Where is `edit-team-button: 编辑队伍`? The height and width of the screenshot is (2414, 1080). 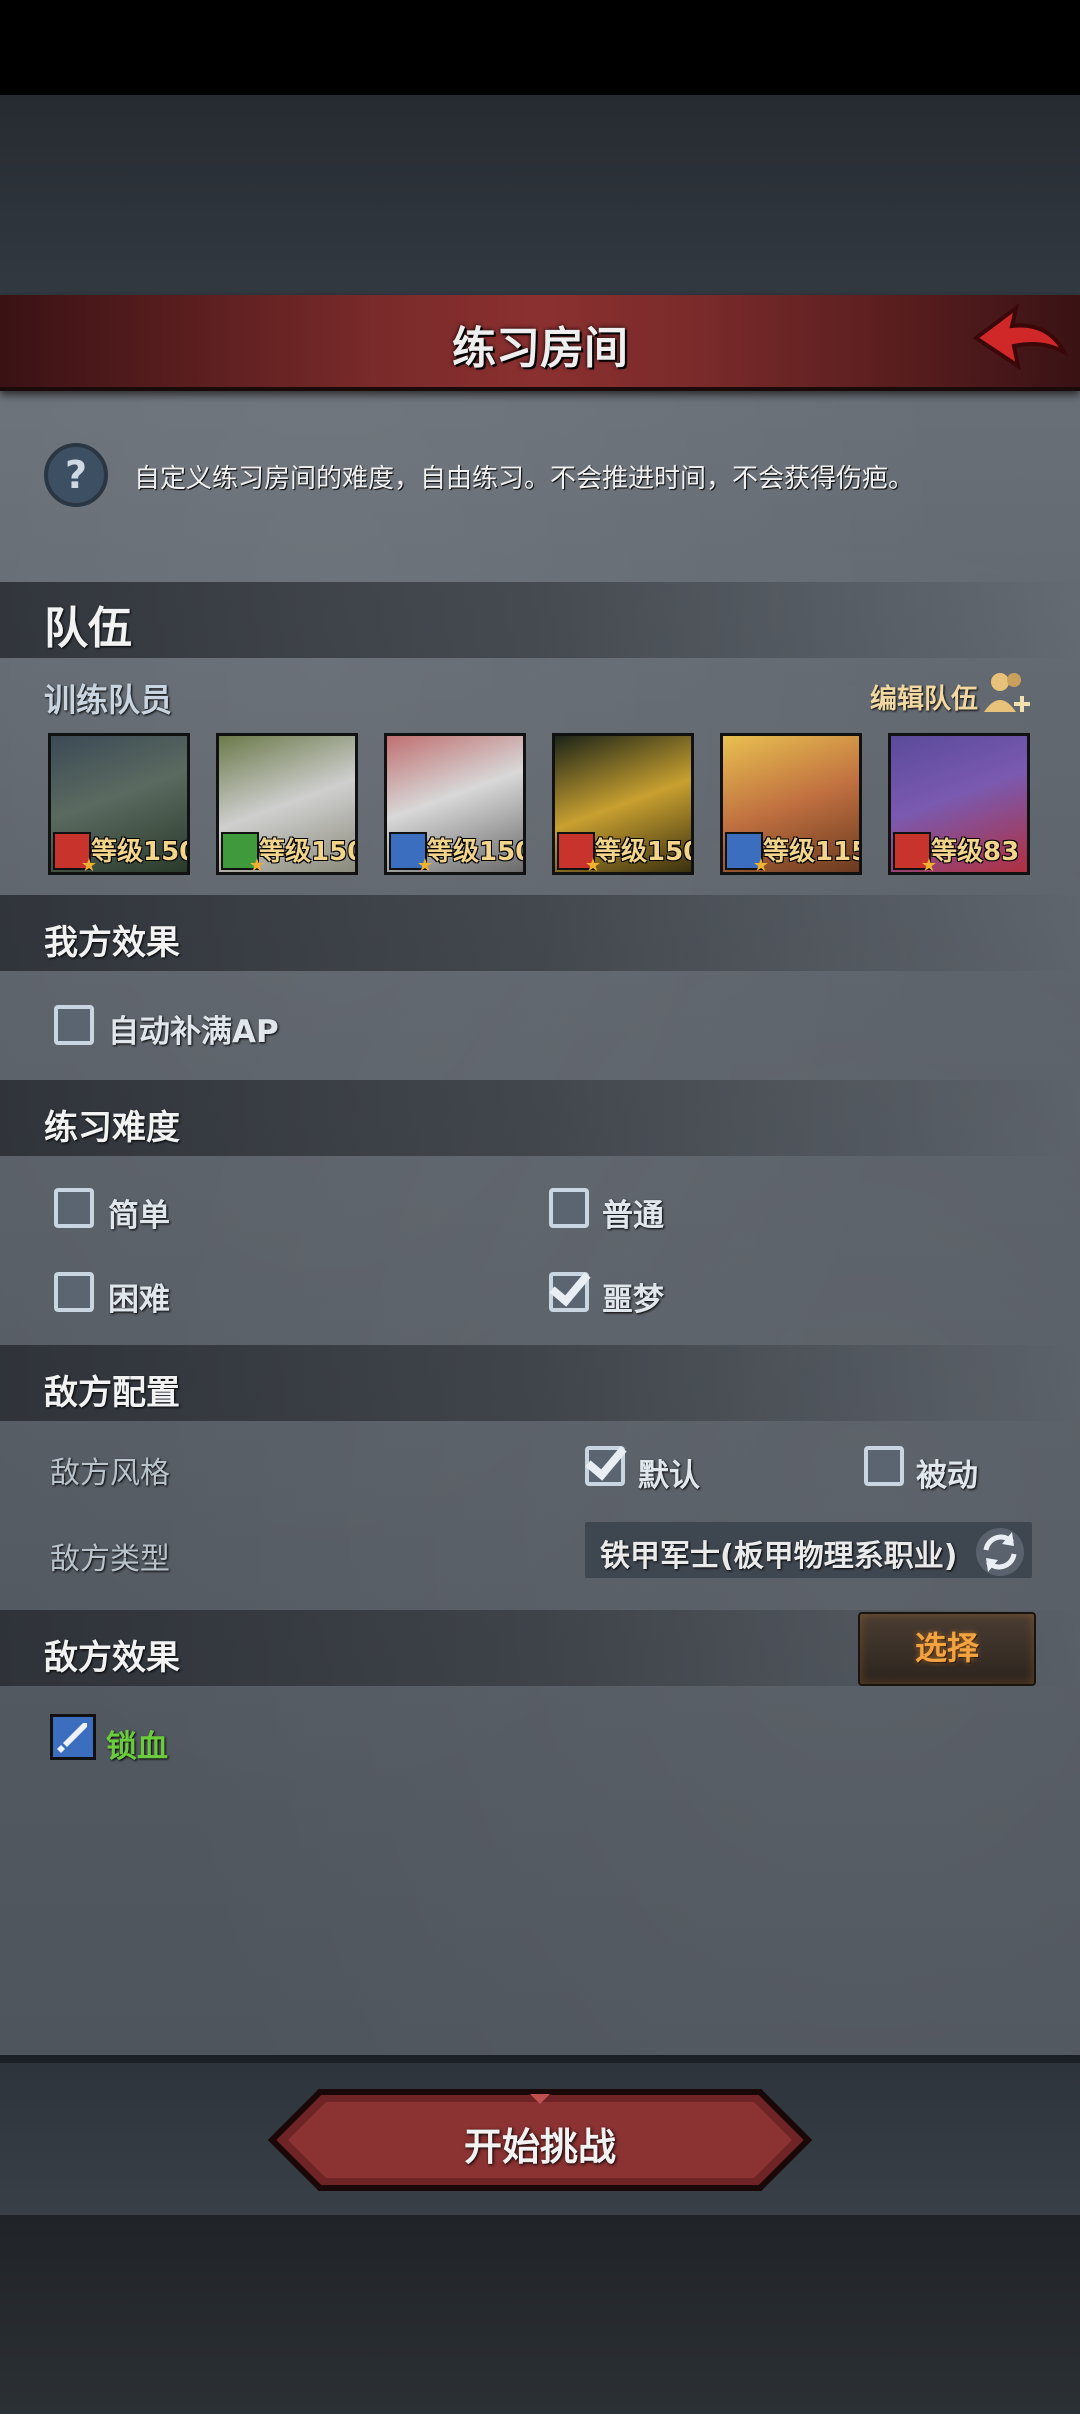 edit-team-button: 编辑队伍 is located at coordinates (924, 696).